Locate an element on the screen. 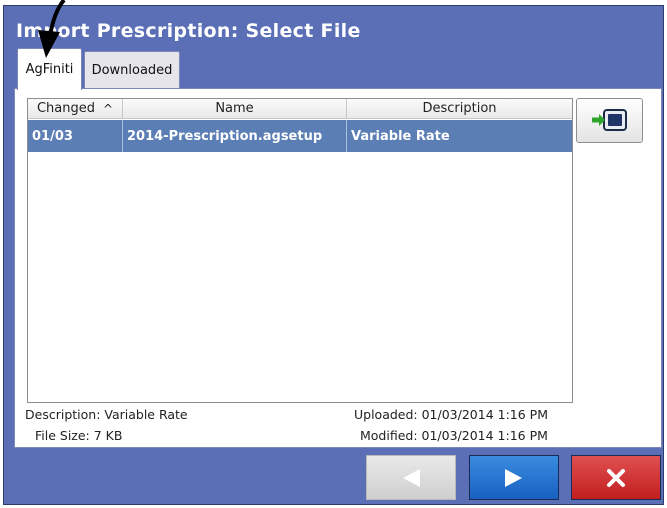  column-header-description-label: Description is located at coordinates (459, 108).